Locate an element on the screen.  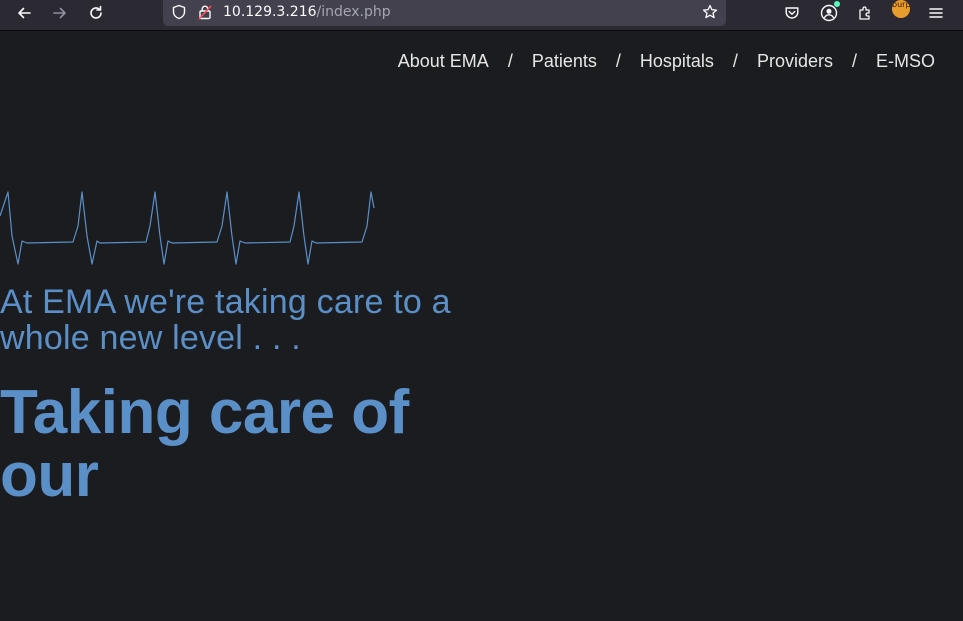
url-host: 10.129.3.216 is located at coordinates (270, 12).